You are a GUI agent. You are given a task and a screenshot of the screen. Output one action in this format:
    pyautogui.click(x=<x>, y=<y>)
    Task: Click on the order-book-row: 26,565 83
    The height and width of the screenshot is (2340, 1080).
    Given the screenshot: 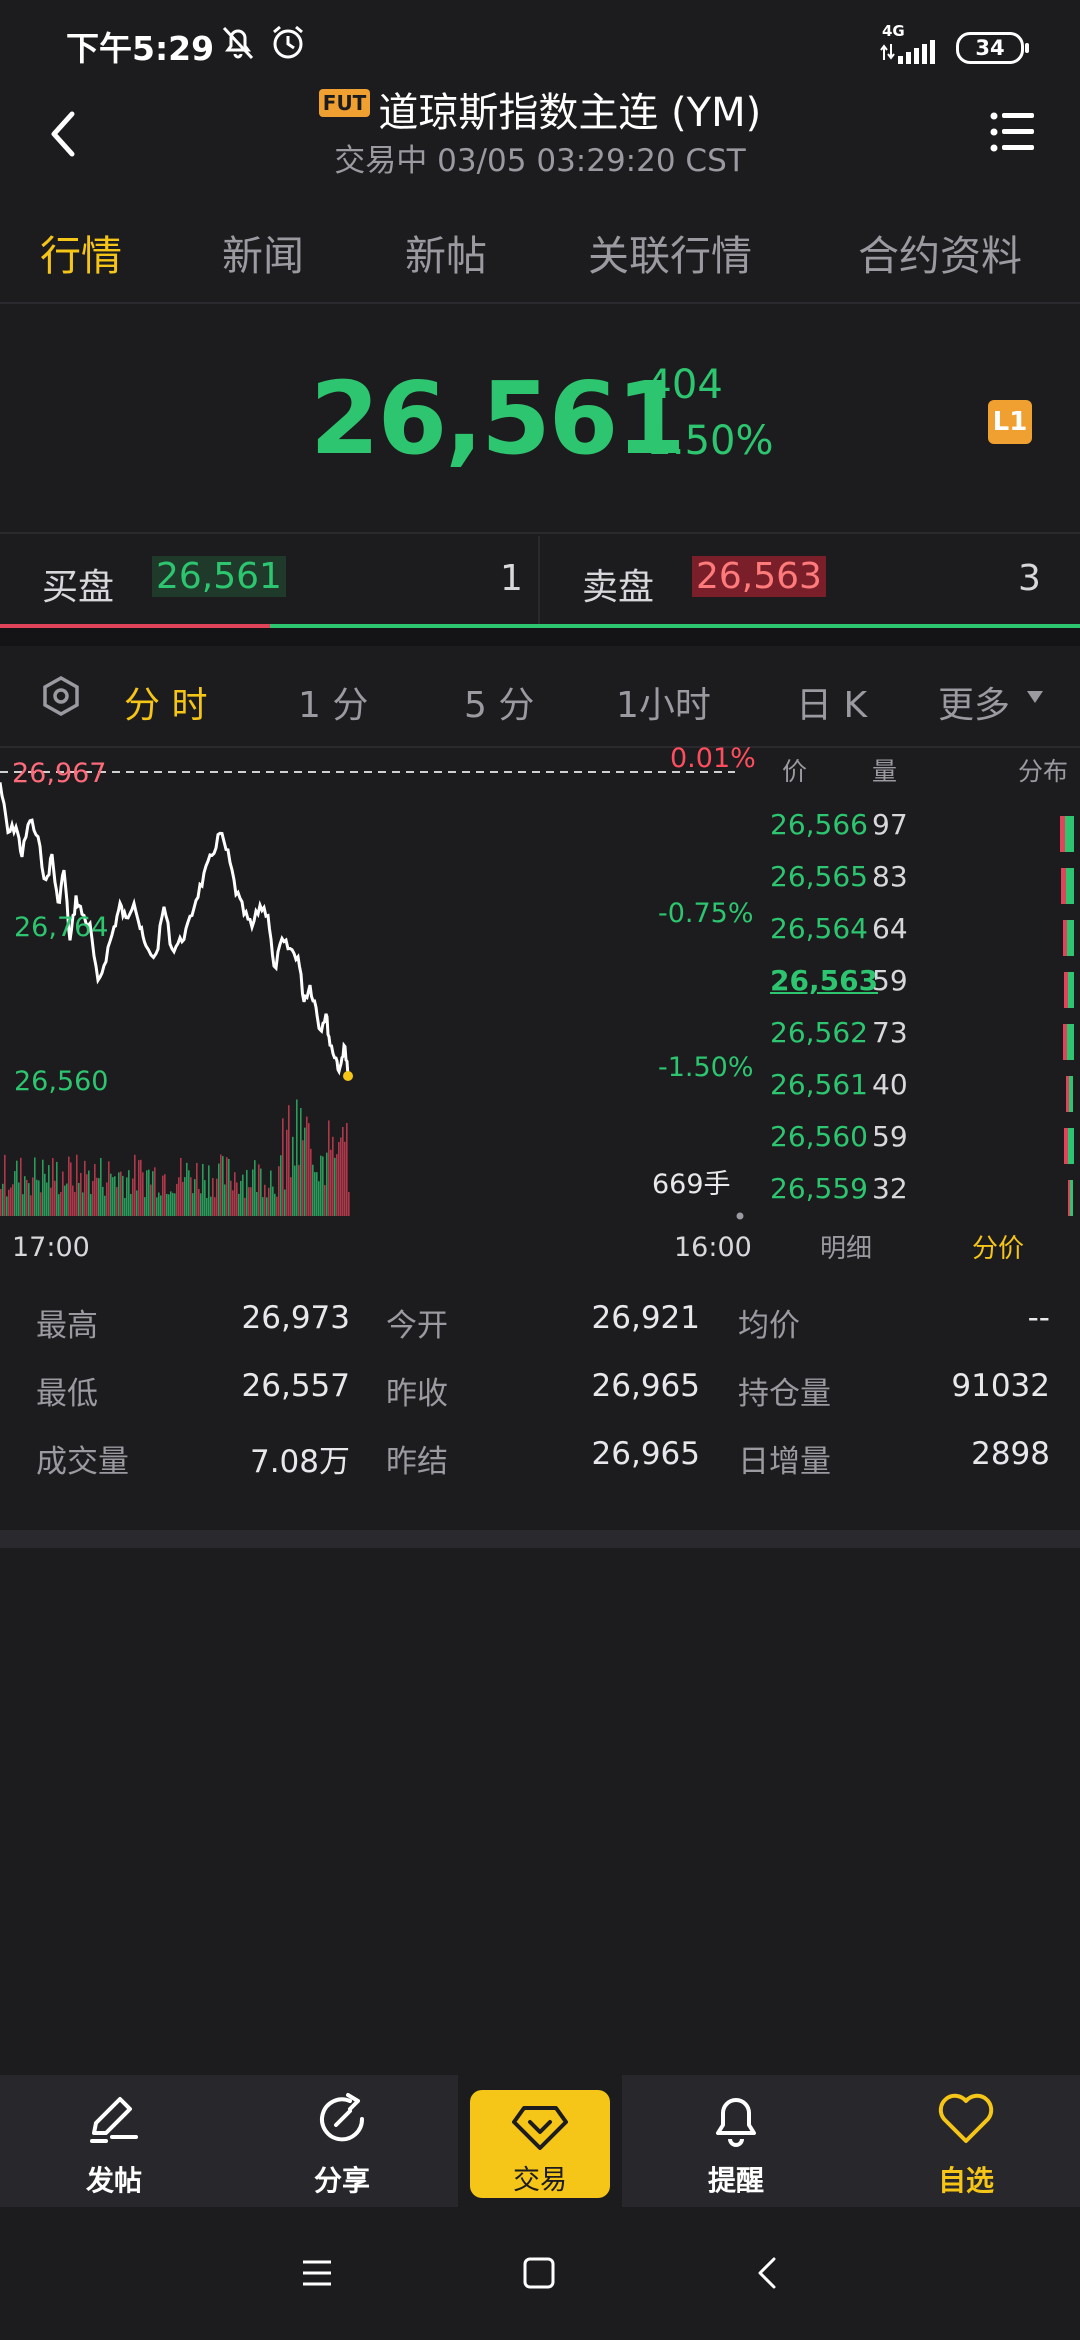 What is the action you would take?
    pyautogui.click(x=925, y=886)
    